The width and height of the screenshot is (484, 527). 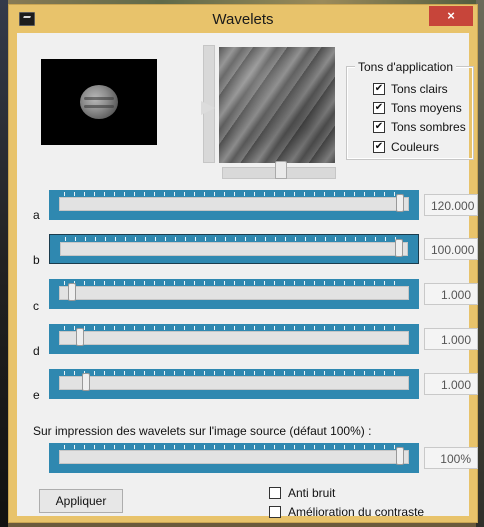 I want to click on value-field-c: 1.000, so click(x=451, y=294).